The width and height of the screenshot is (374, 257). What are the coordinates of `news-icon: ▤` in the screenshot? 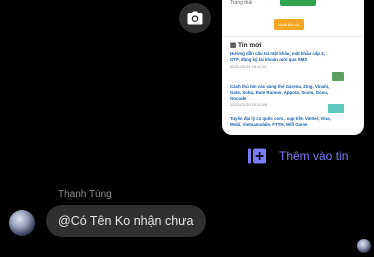 It's located at (234, 45).